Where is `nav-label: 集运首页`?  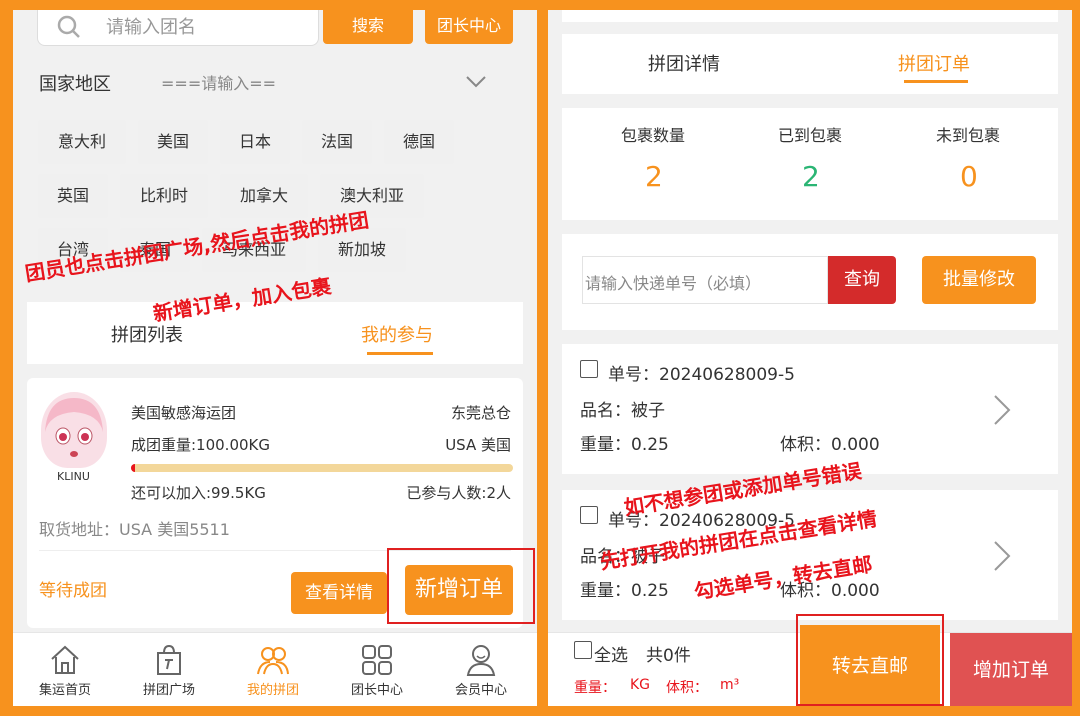 nav-label: 集运首页 is located at coordinates (64, 690).